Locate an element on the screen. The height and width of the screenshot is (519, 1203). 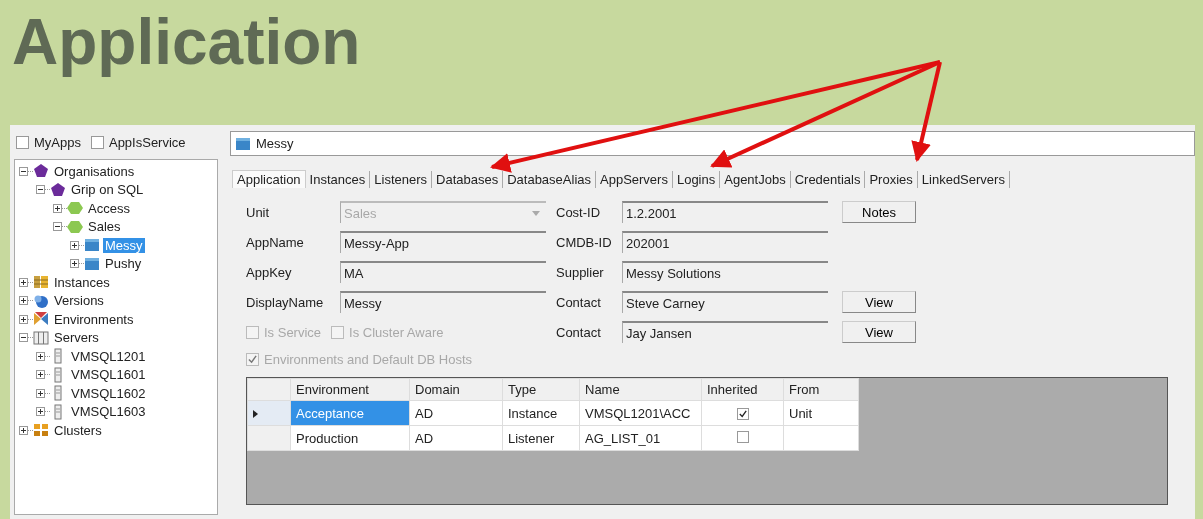
tab: Databases is located at coordinates (468, 179).